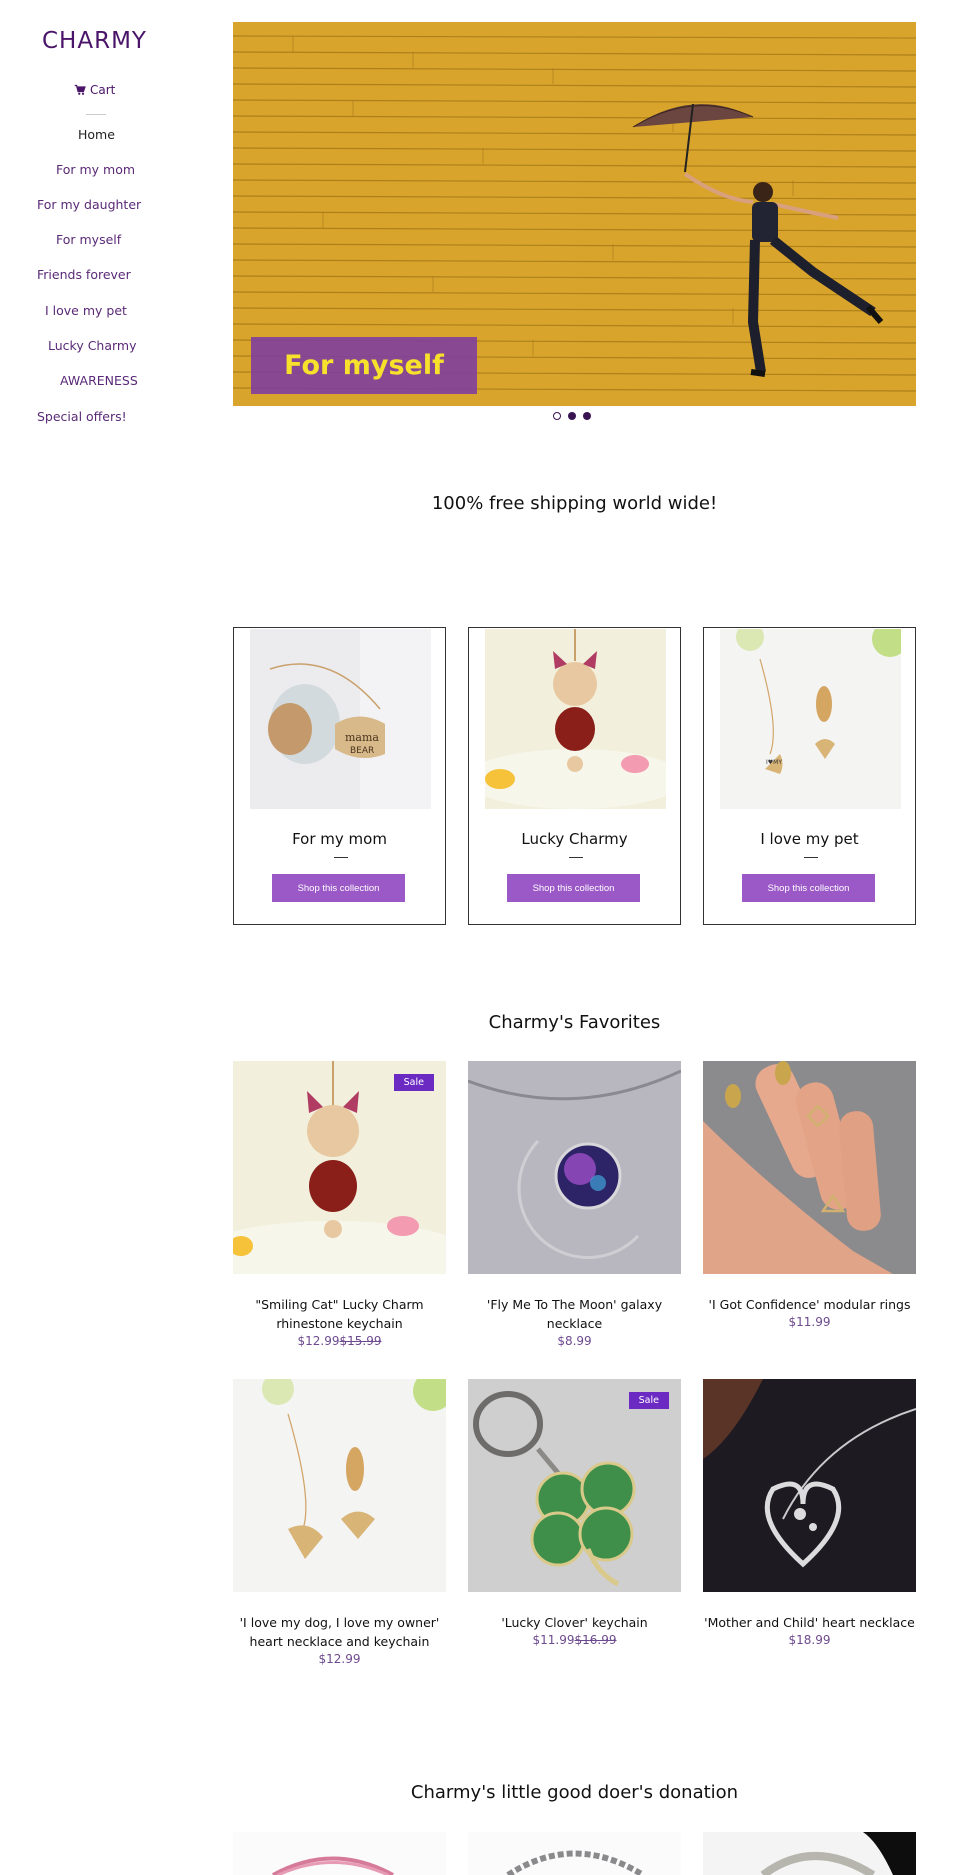 Image resolution: width=960 pixels, height=1875 pixels. I want to click on collection-title: For my mom, so click(339, 839).